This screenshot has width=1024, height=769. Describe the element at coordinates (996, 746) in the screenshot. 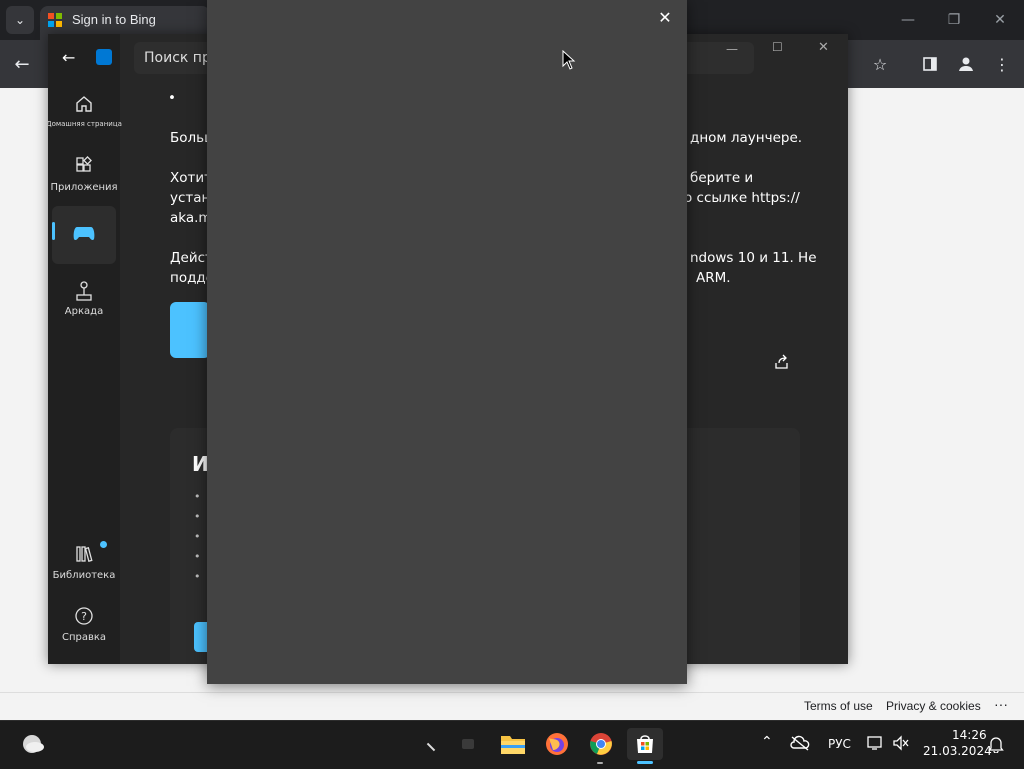

I see `notification-bell-icon` at that location.